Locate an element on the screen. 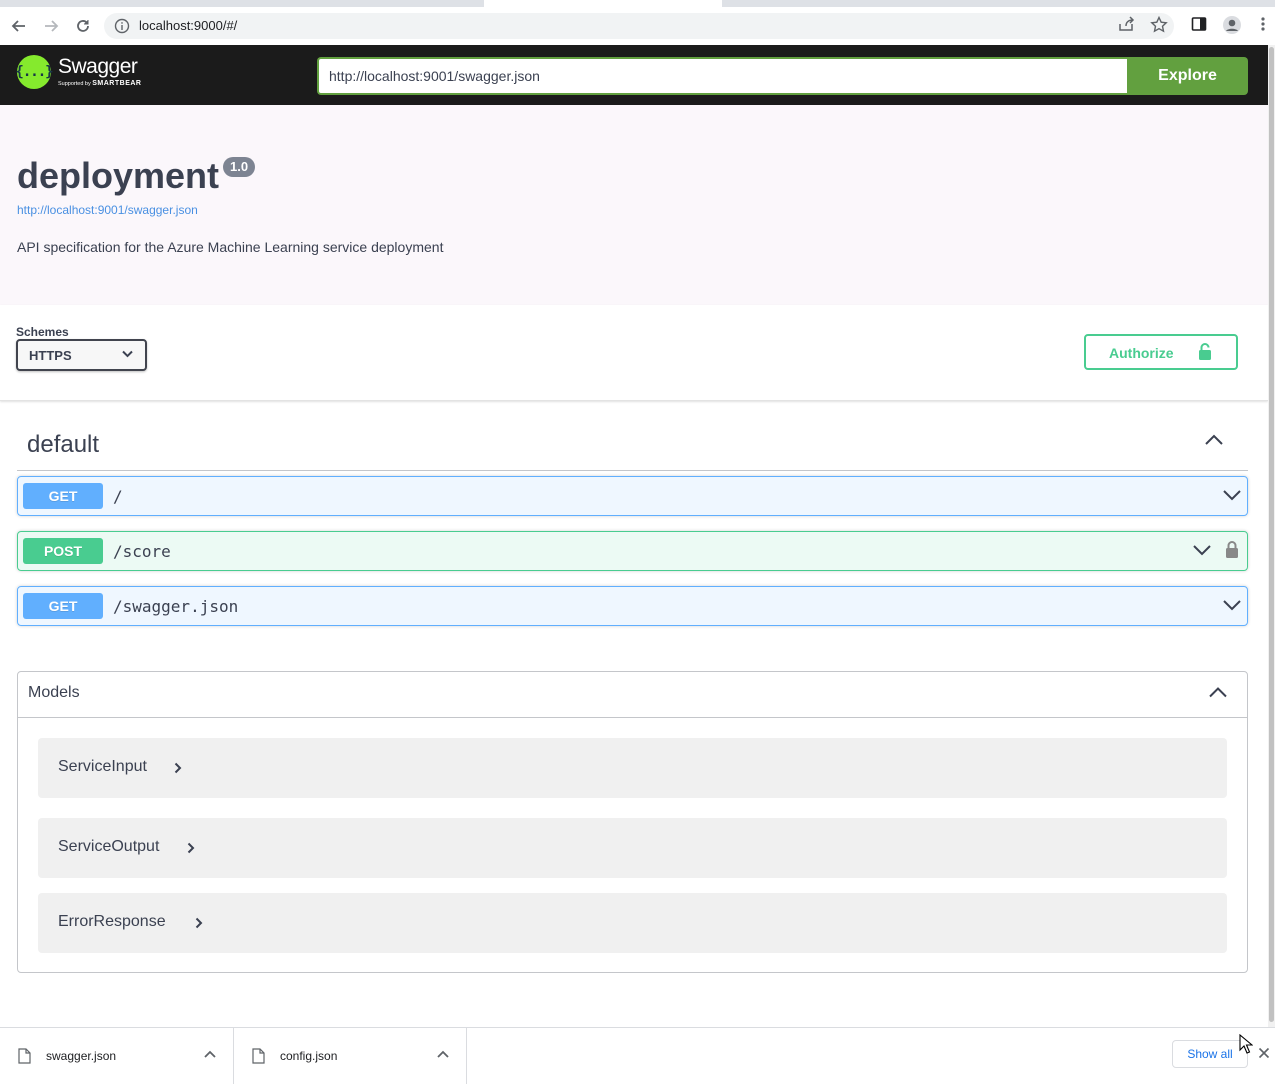 The width and height of the screenshot is (1275, 1085). show-all-downloads-button: Show all is located at coordinates (1210, 1054).